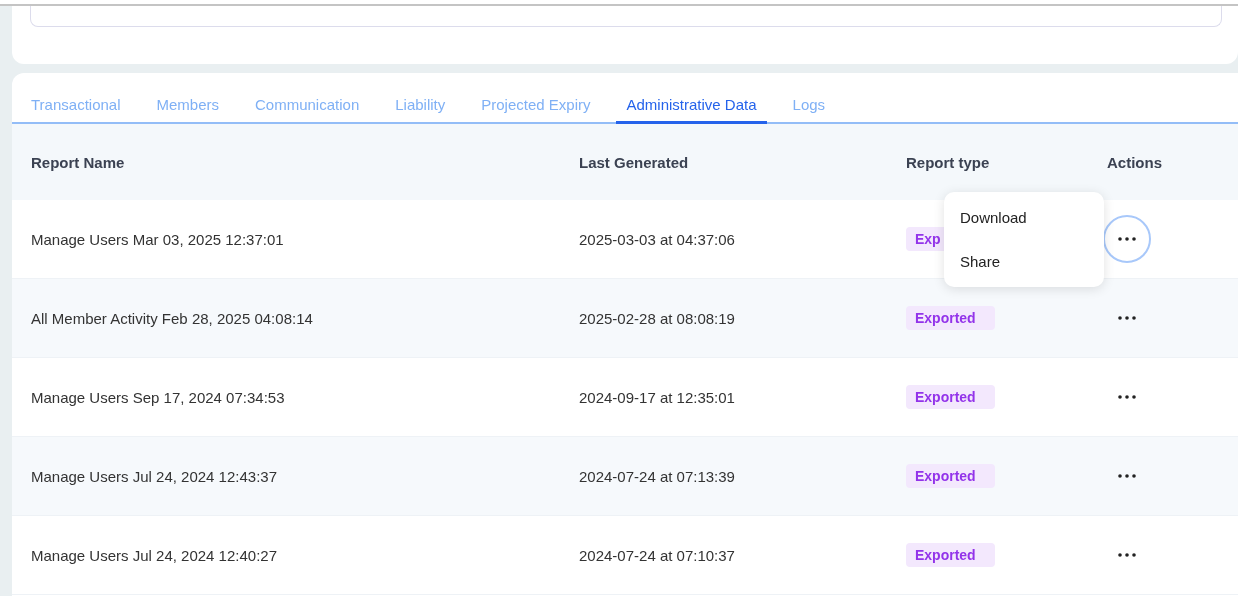 This screenshot has height=596, width=1238. Describe the element at coordinates (307, 106) in the screenshot. I see `tab: Communication` at that location.